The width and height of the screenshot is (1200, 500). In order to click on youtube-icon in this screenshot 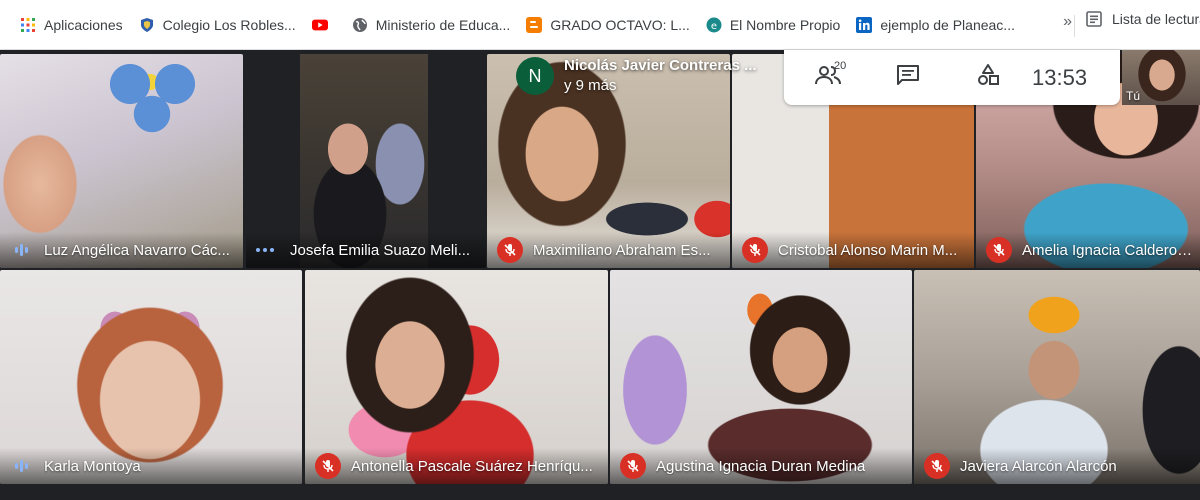, I will do `click(319, 25)`.